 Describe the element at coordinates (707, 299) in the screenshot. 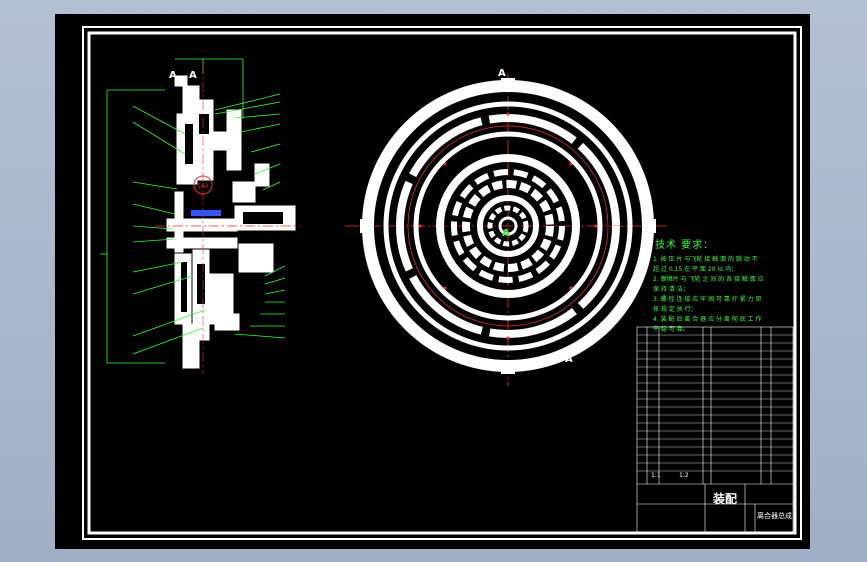

I see `tech-requirement-line: 3. 螺 栓 连 接 应 牢 固 可 靠 拧 紧 力 矩` at that location.